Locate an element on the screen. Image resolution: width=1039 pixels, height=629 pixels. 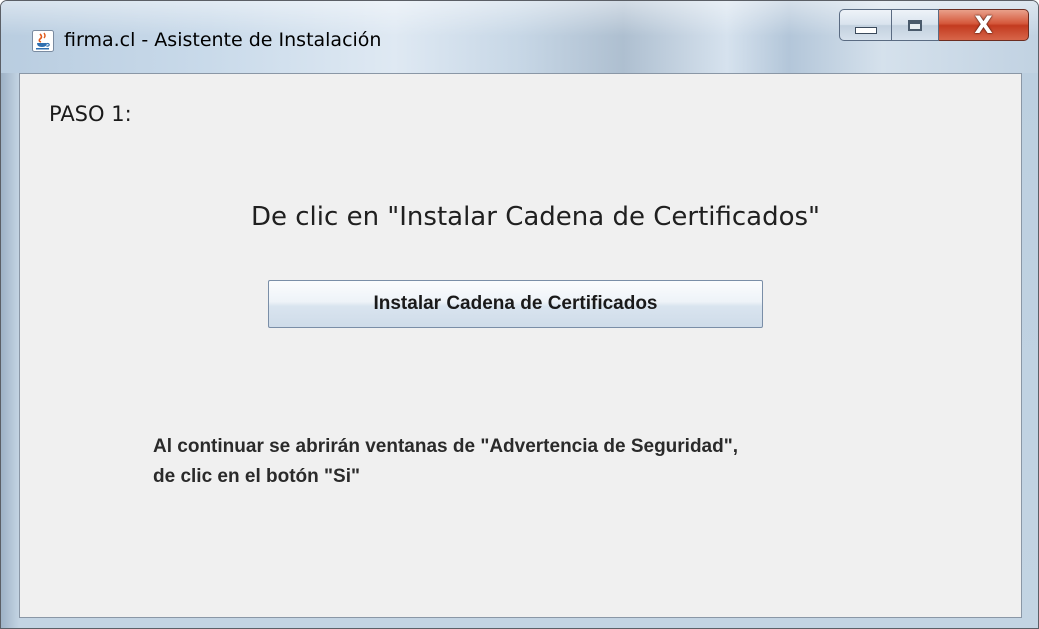
install-certificate-chain-button: Instalar Cadena de Certificados is located at coordinates (515, 304).